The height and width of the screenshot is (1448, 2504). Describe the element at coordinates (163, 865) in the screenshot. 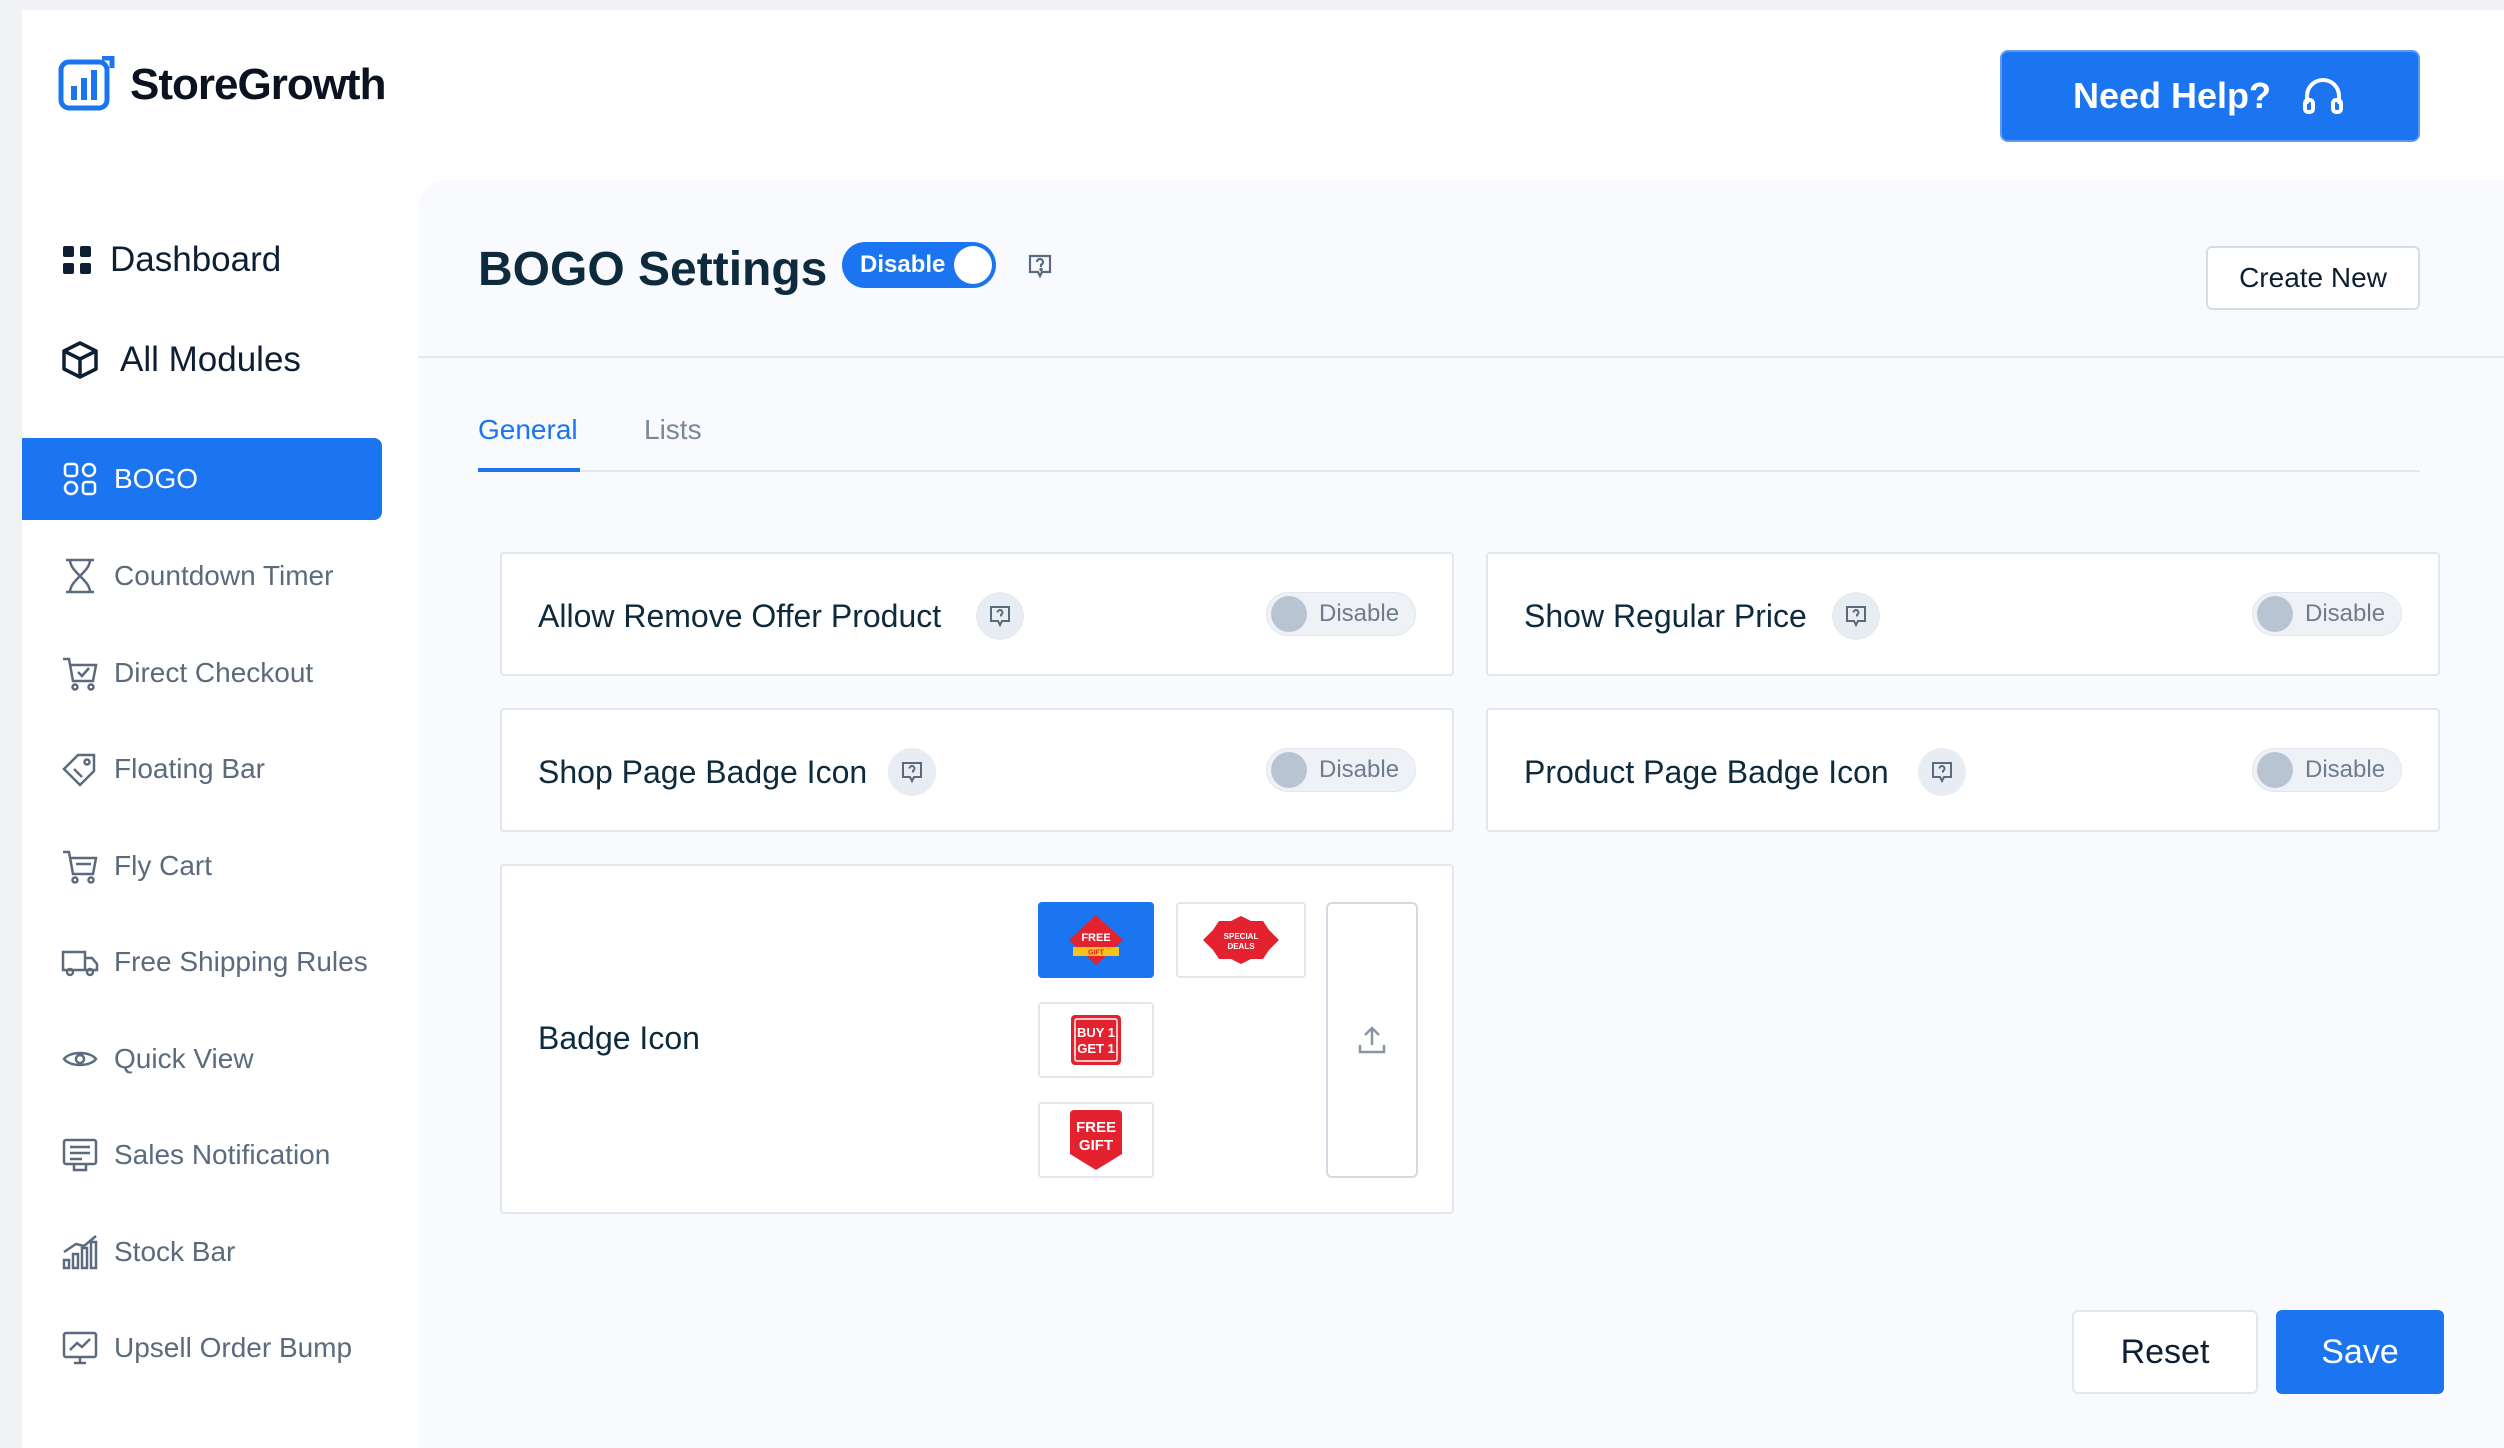

I see `sidebar-item-label: Fly Cart` at that location.